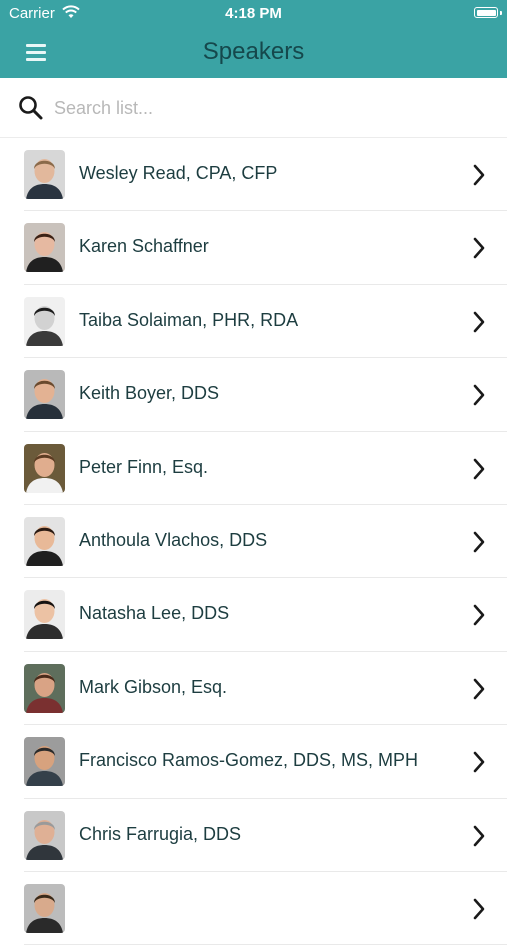  I want to click on speaker-row: Keith Boyer, DDS, so click(253, 395).